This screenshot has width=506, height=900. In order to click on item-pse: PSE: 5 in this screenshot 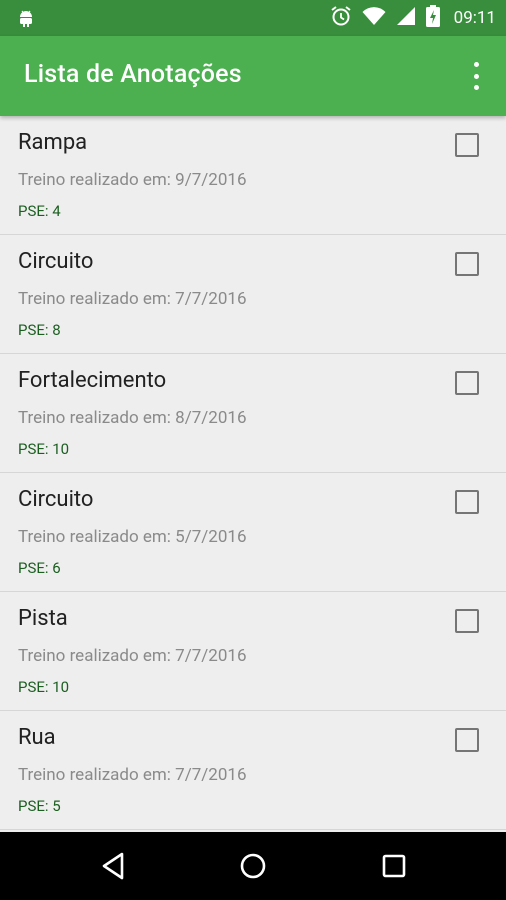, I will do `click(39, 806)`.